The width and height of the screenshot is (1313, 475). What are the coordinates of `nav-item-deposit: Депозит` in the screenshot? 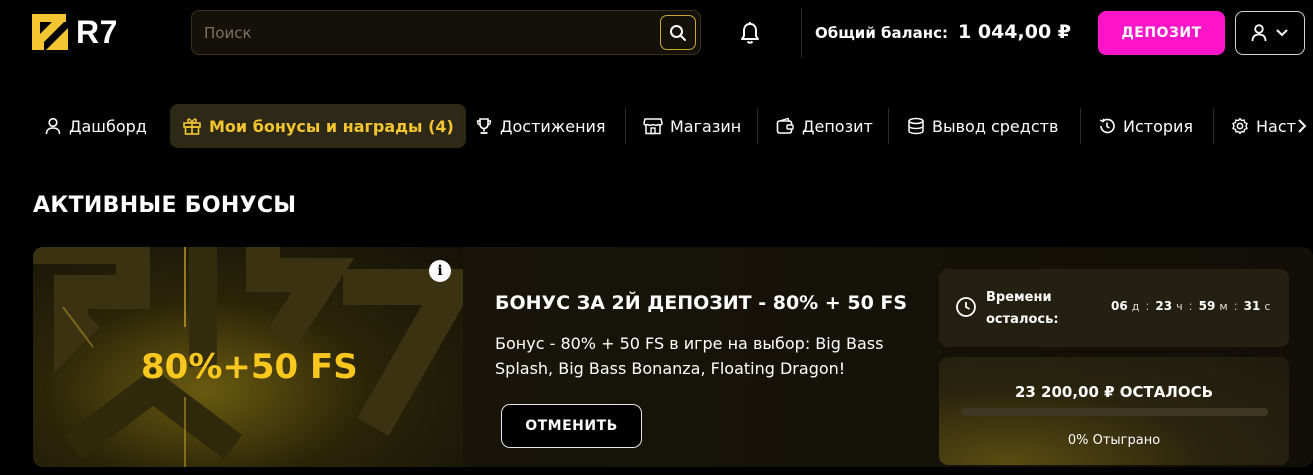 It's located at (824, 126).